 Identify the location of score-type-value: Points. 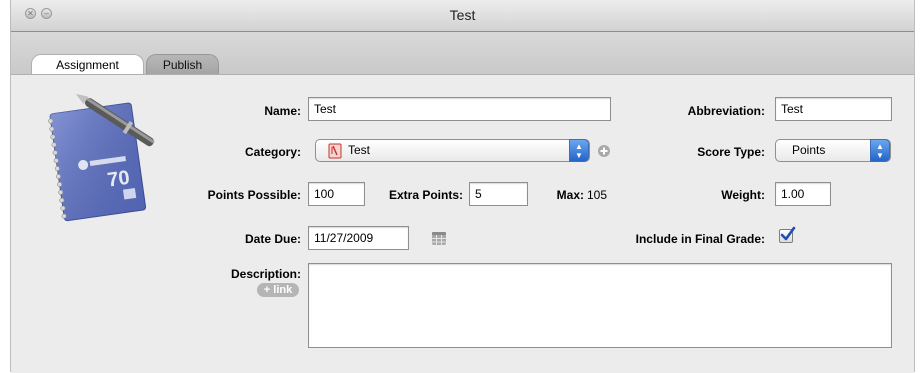
(809, 150).